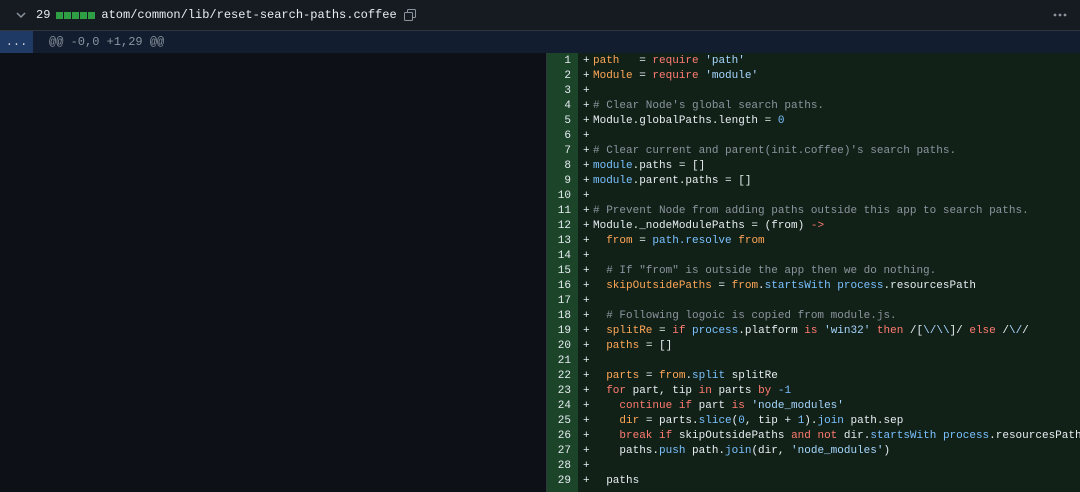  Describe the element at coordinates (21, 15) in the screenshot. I see `chevron-down-icon` at that location.